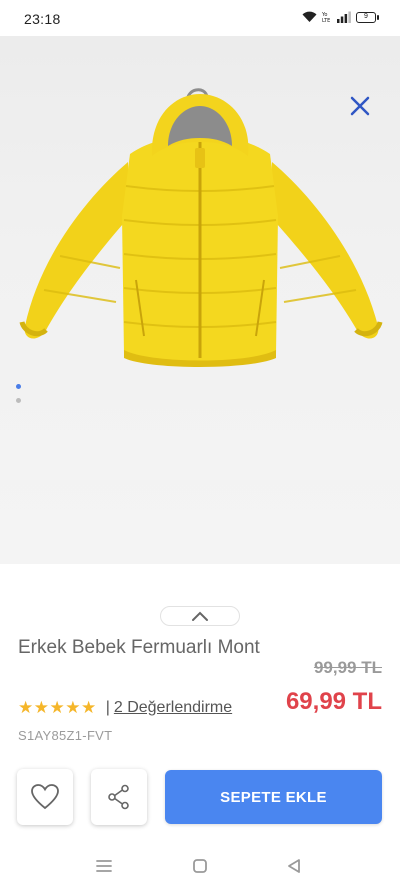 The image size is (400, 888). I want to click on gallery-dot, so click(18, 400).